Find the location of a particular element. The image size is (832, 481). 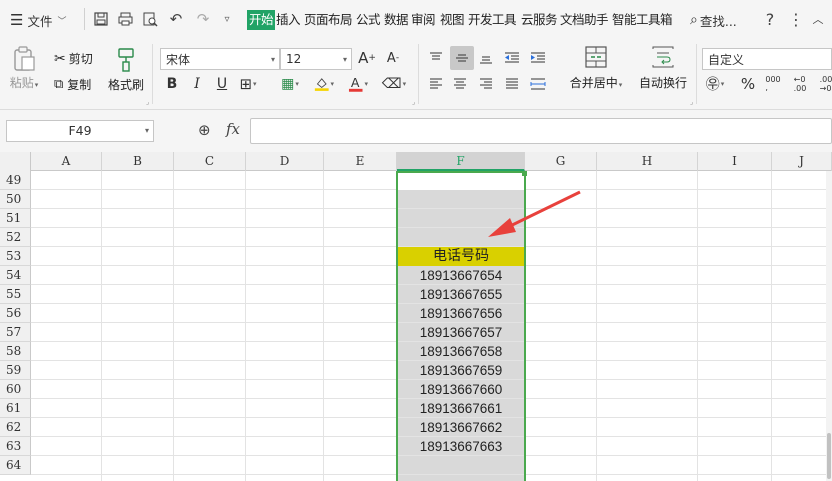

cut-button: ✂ 剪切 is located at coordinates (73, 58).